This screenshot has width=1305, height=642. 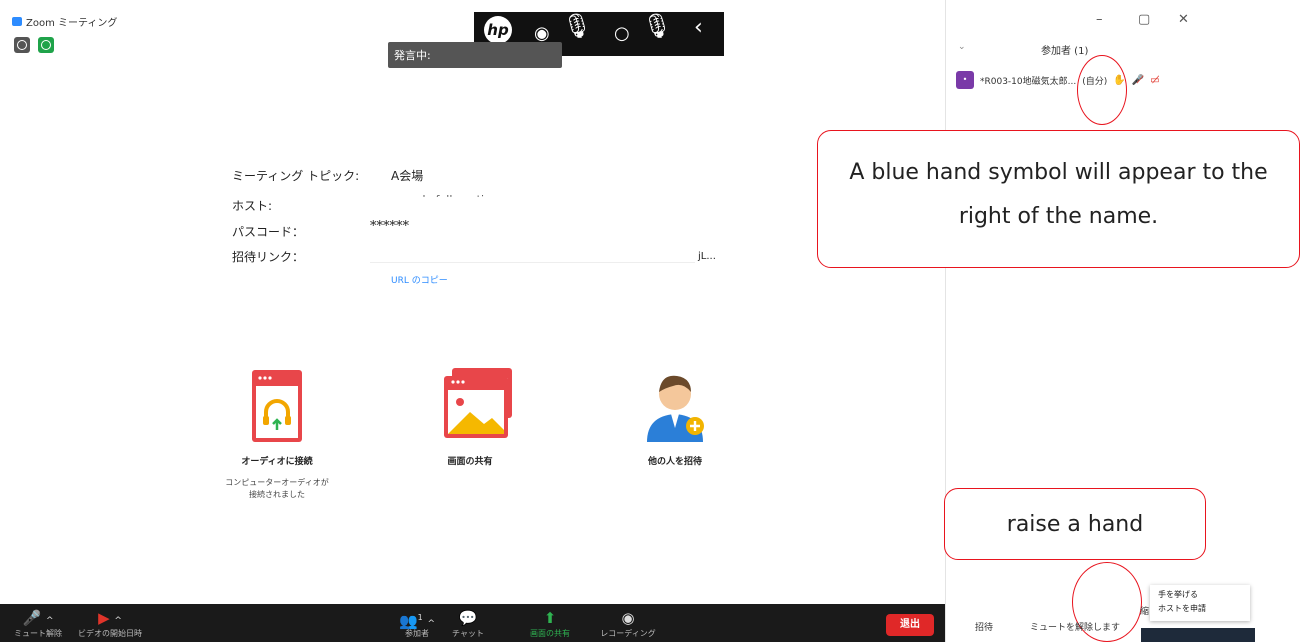 What do you see at coordinates (628, 633) in the screenshot?
I see `record-label: レコーディング` at bounding box center [628, 633].